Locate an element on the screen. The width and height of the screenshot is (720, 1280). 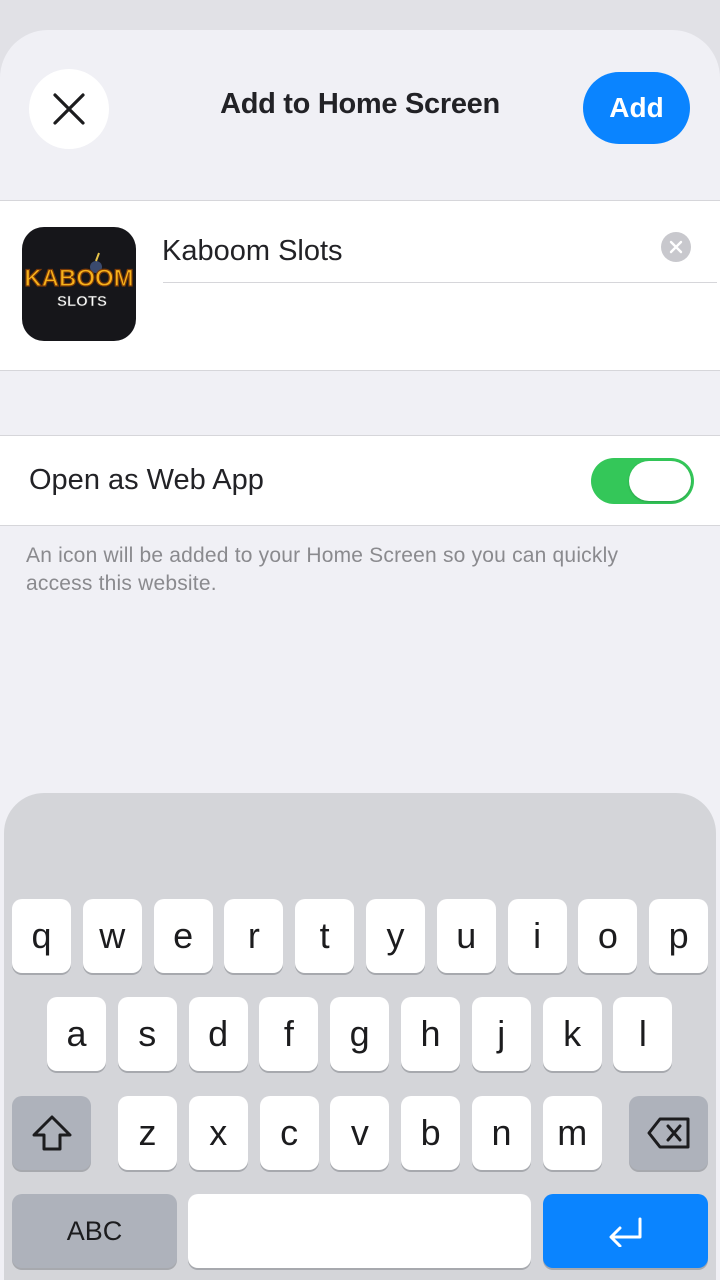
shift-key is located at coordinates (51, 1133).